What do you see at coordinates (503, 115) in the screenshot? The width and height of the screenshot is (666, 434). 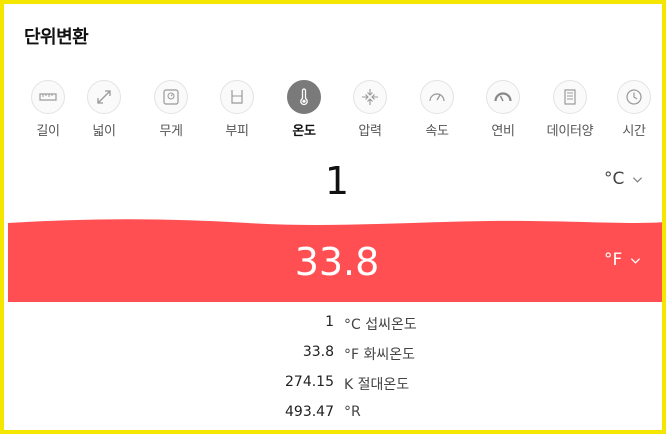 I see `tab-fuel-efficiency: 연비` at bounding box center [503, 115].